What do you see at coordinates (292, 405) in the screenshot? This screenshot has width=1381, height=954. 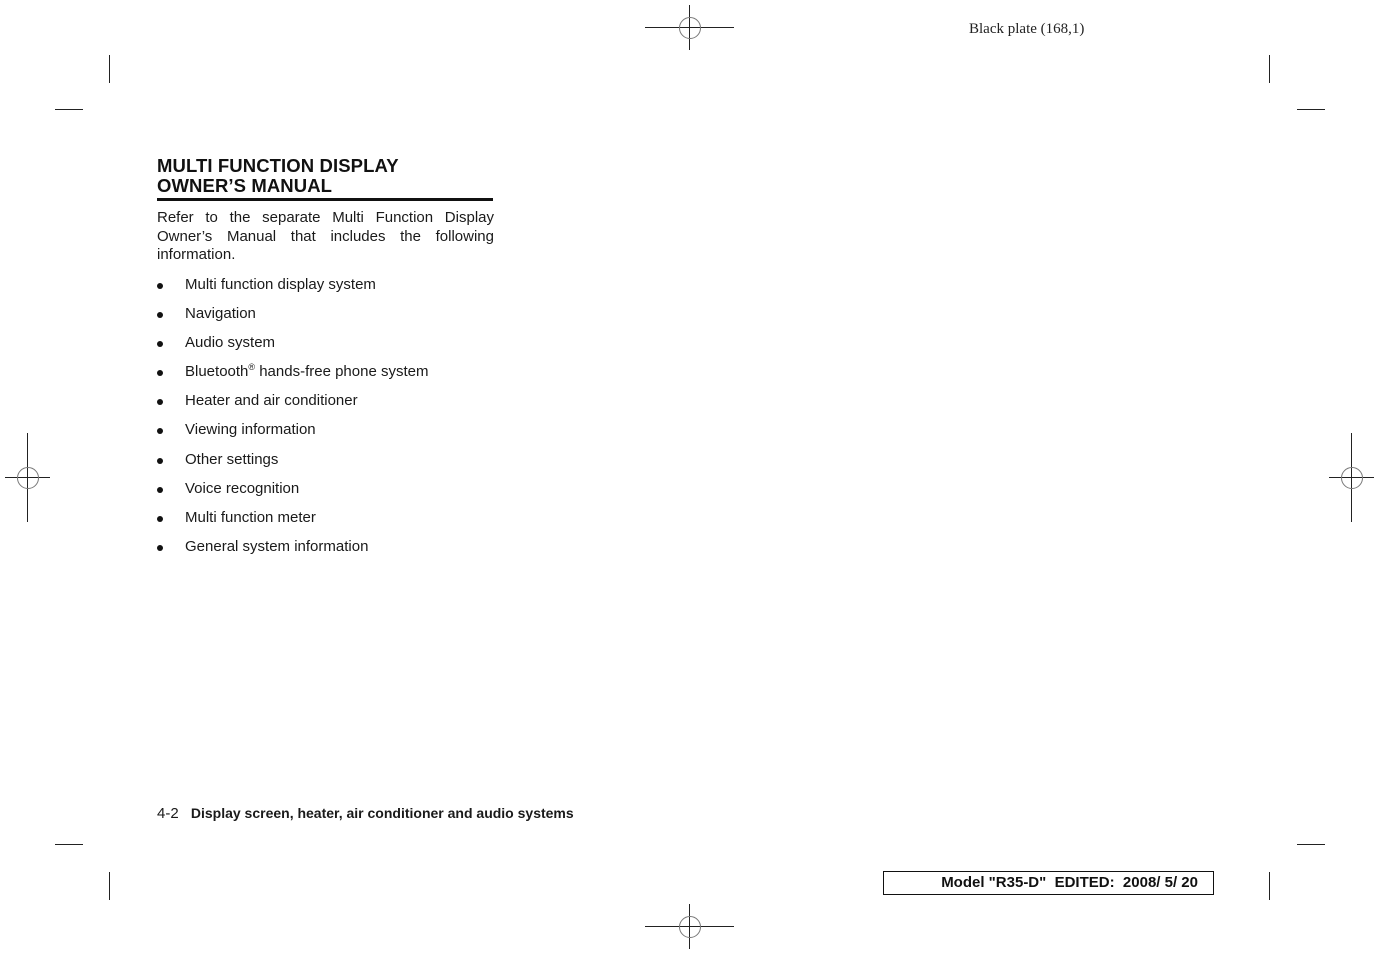 I see `list-item: Heater and air conditioner` at bounding box center [292, 405].